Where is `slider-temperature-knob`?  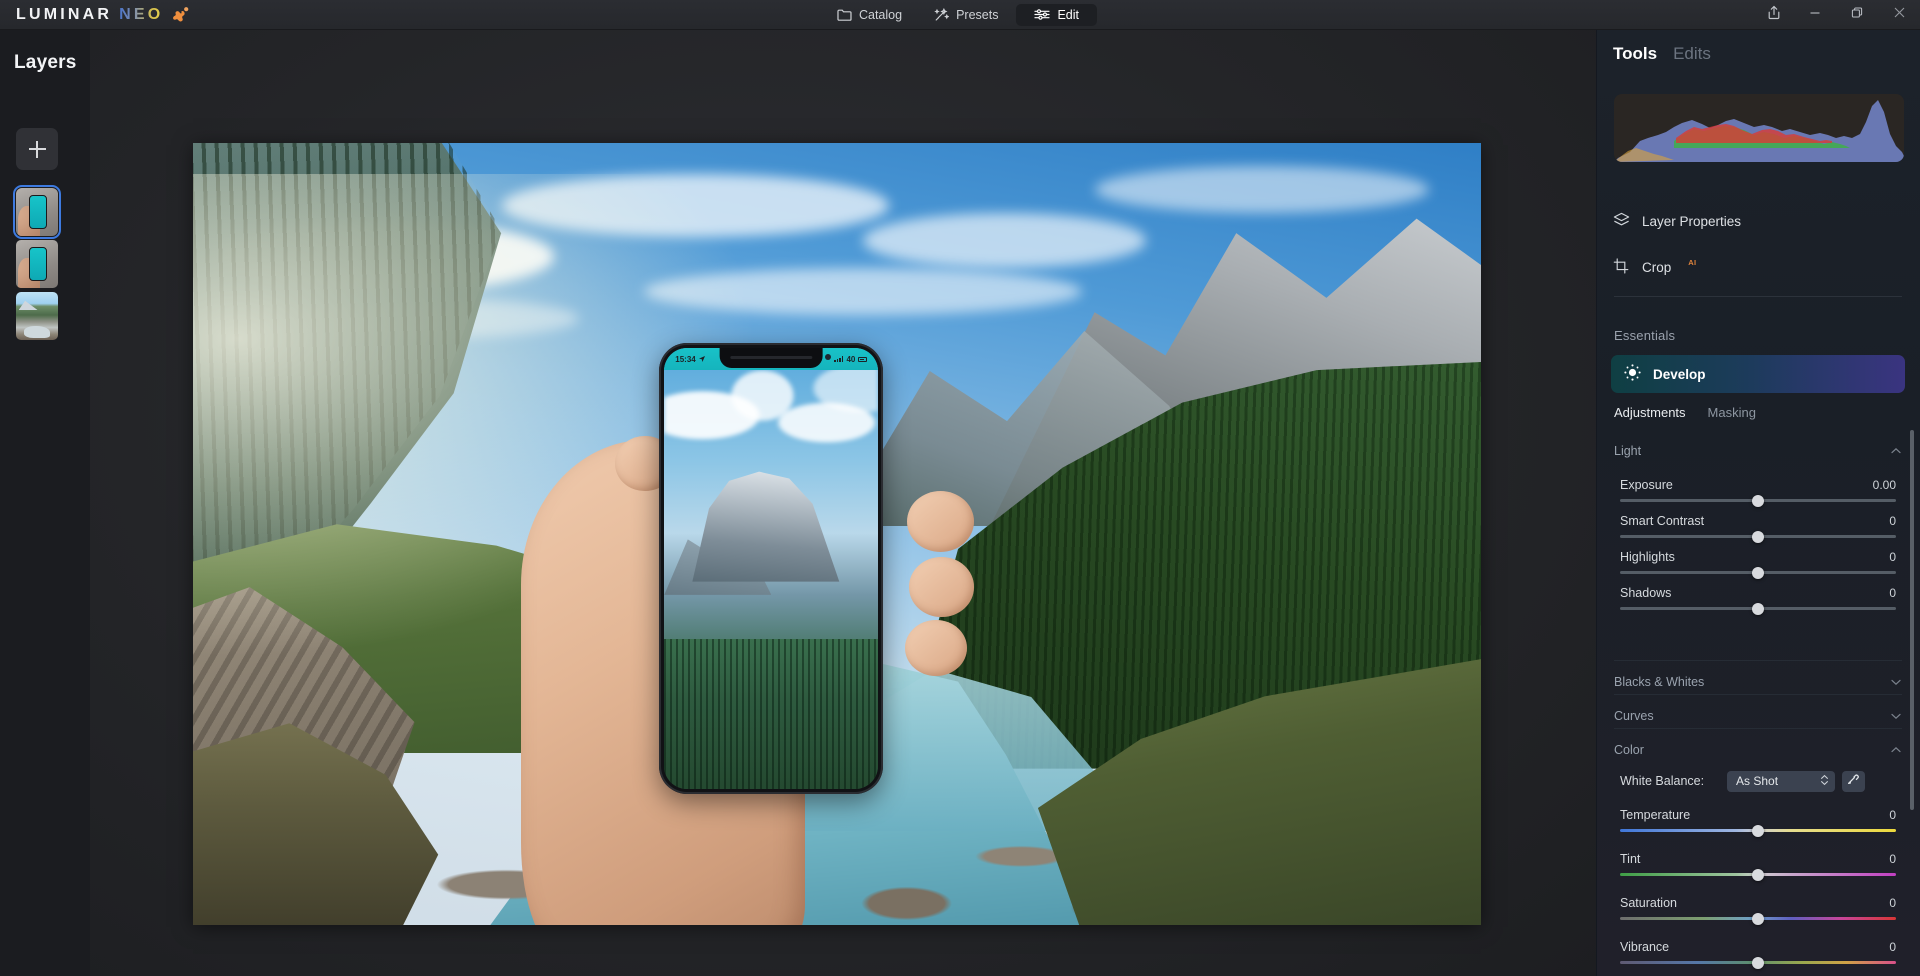 slider-temperature-knob is located at coordinates (1758, 830).